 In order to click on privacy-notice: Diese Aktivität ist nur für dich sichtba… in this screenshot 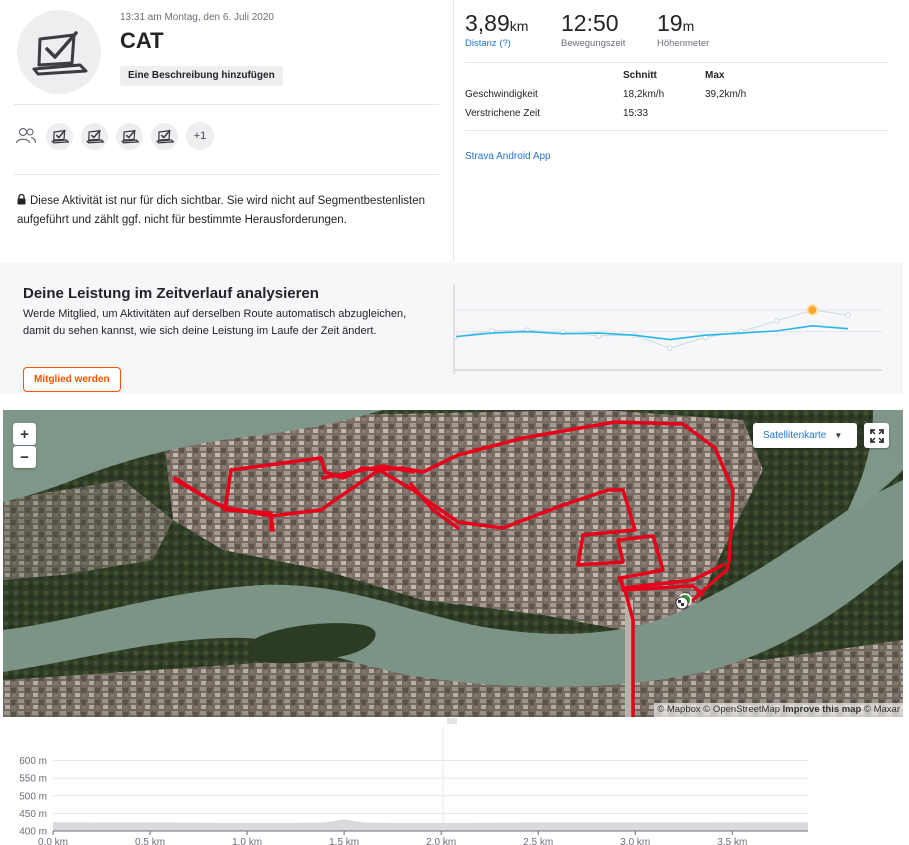, I will do `click(222, 210)`.